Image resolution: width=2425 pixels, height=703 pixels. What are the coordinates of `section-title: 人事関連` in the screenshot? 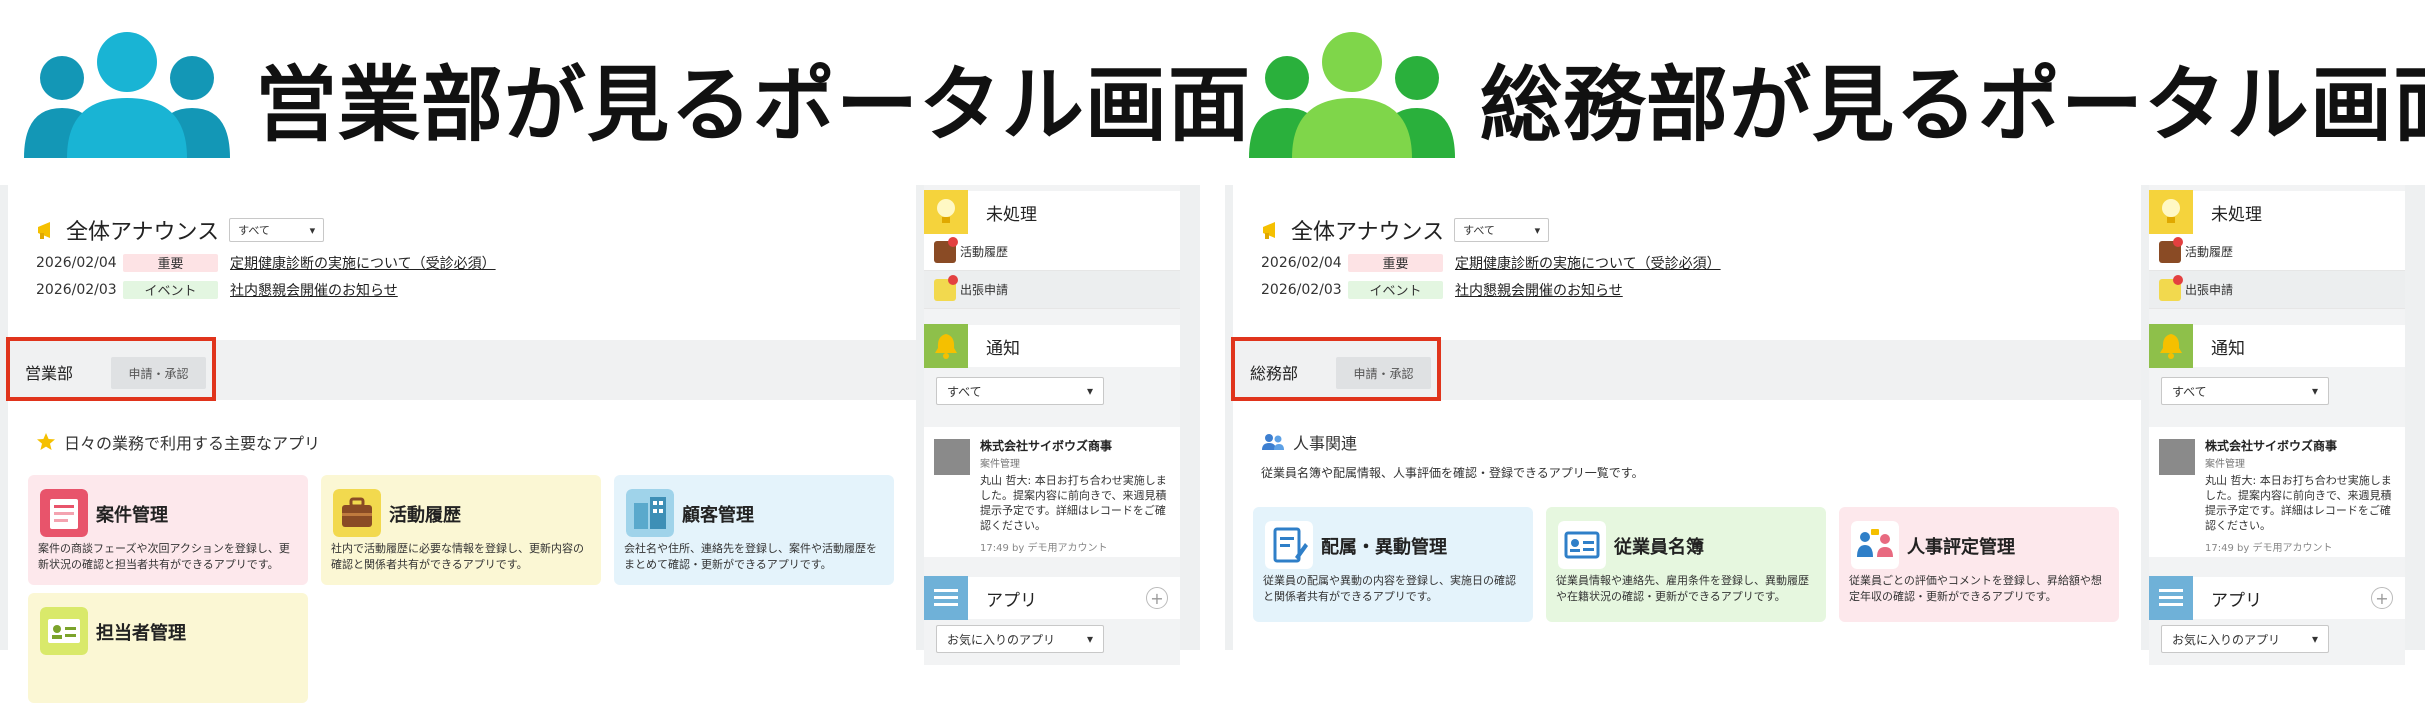 It's located at (1325, 443).